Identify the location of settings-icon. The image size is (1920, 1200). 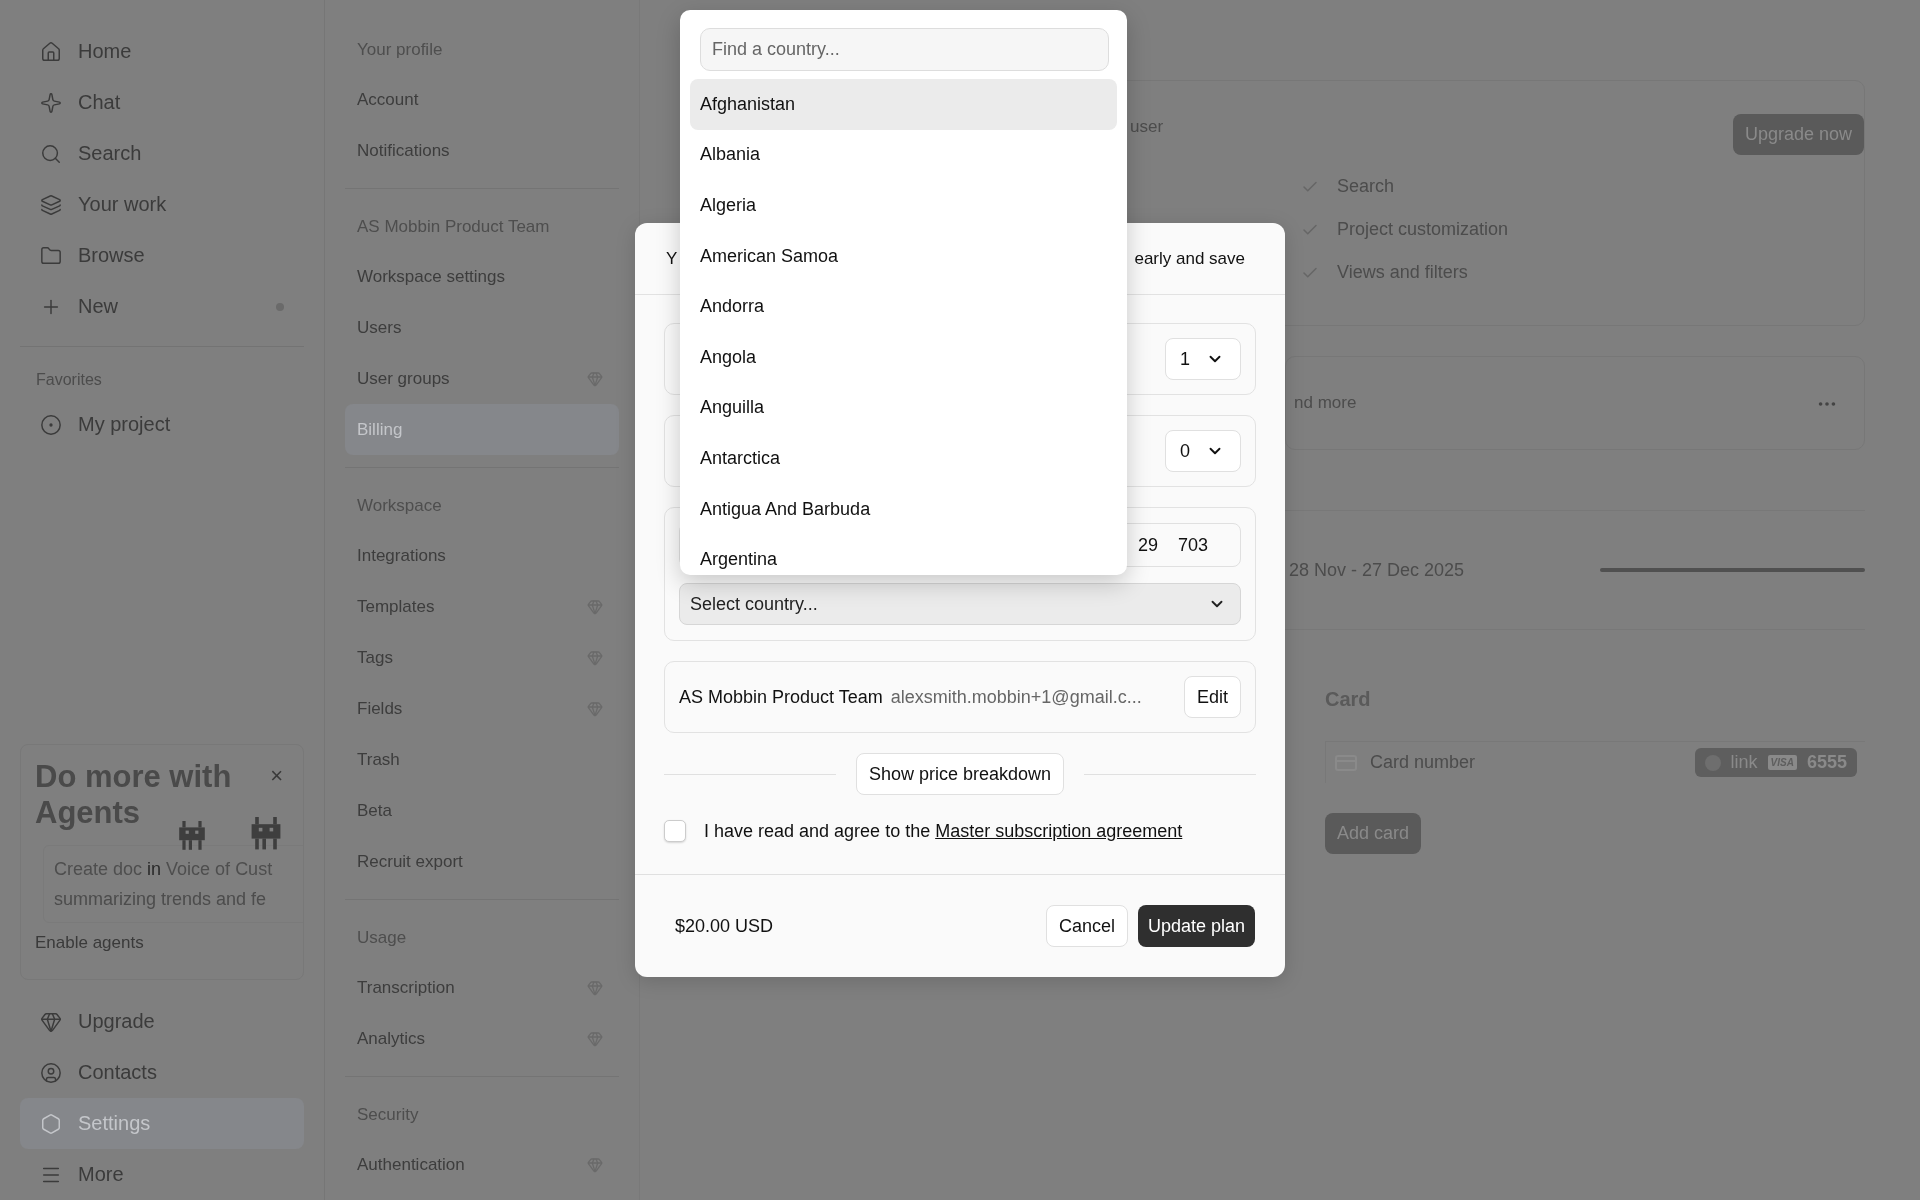
(51, 1123).